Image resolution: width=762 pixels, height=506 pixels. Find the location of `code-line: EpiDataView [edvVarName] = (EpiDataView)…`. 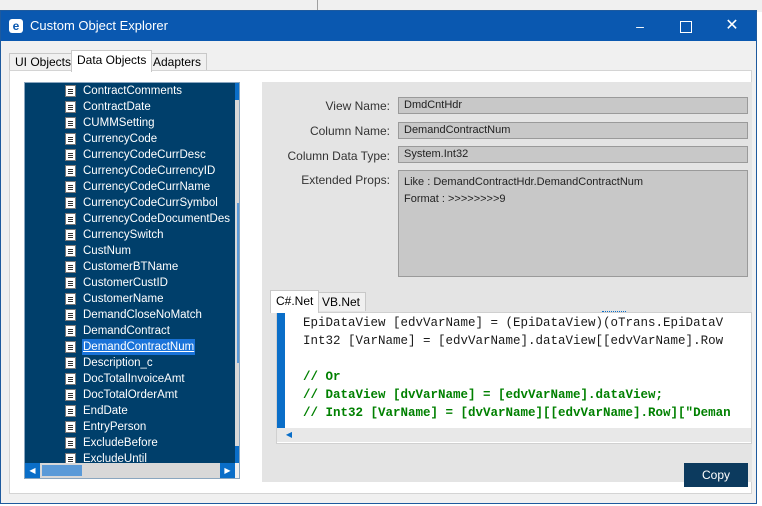

code-line: EpiDataView [edvVarName] = (EpiDataView)… is located at coordinates (513, 323).